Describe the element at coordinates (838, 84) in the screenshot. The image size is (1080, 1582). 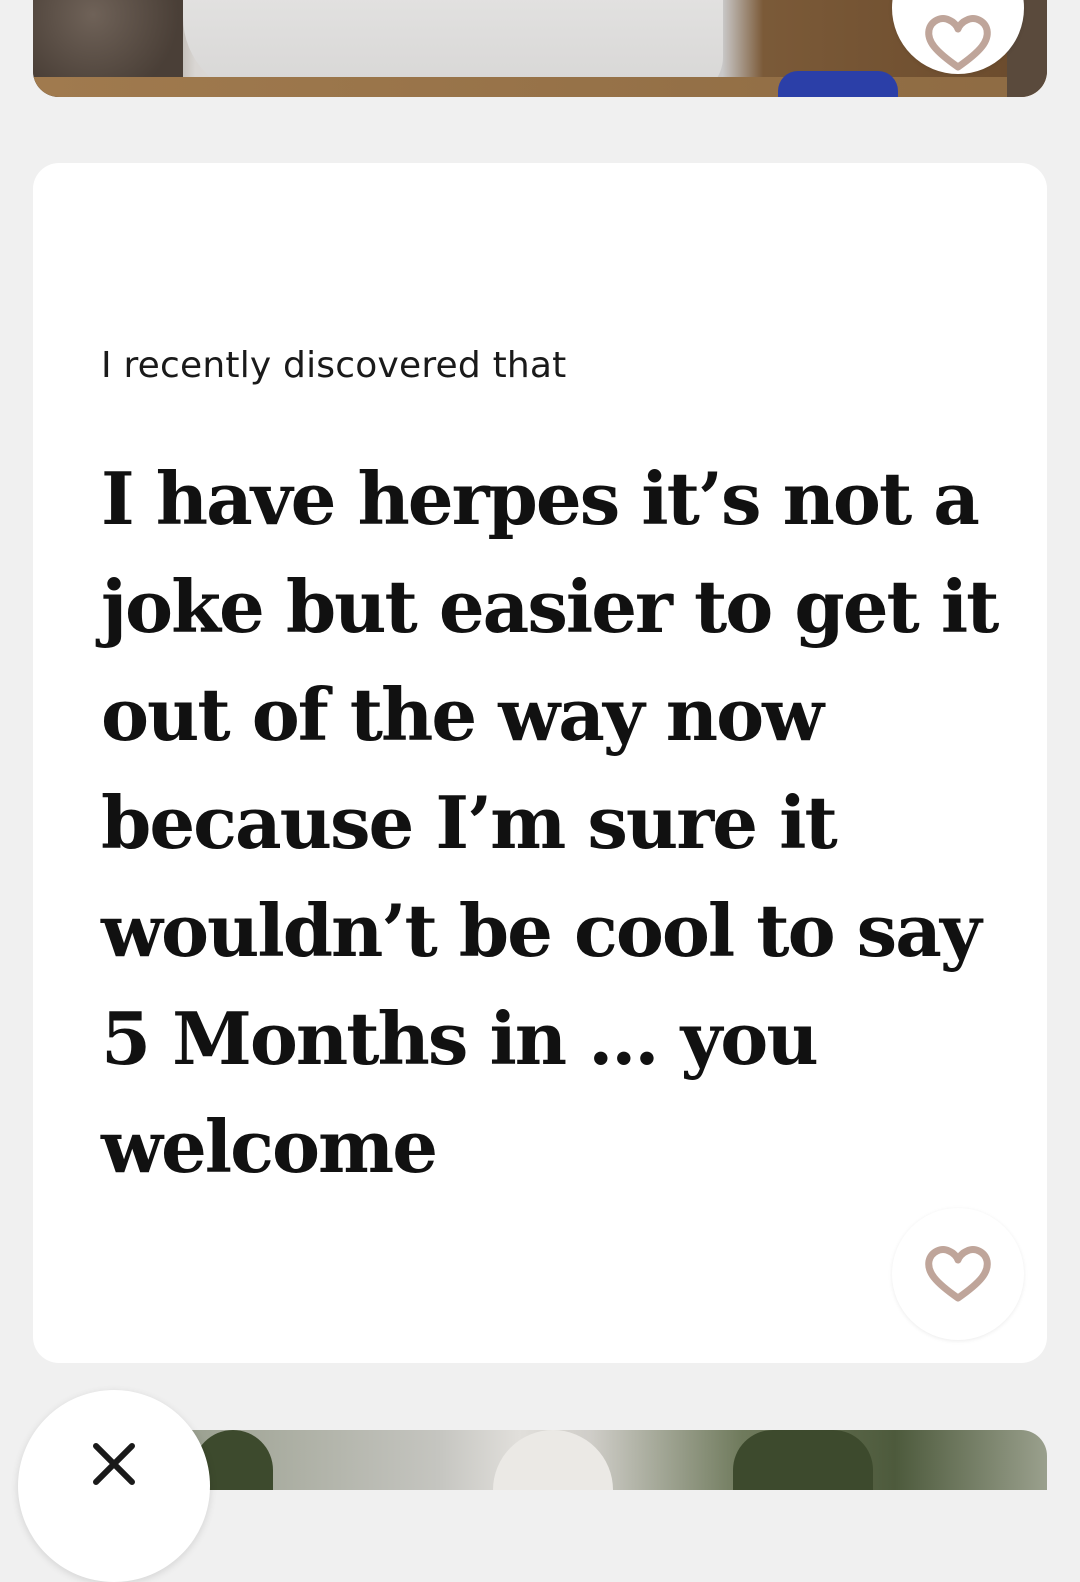
I see `photo-object` at that location.